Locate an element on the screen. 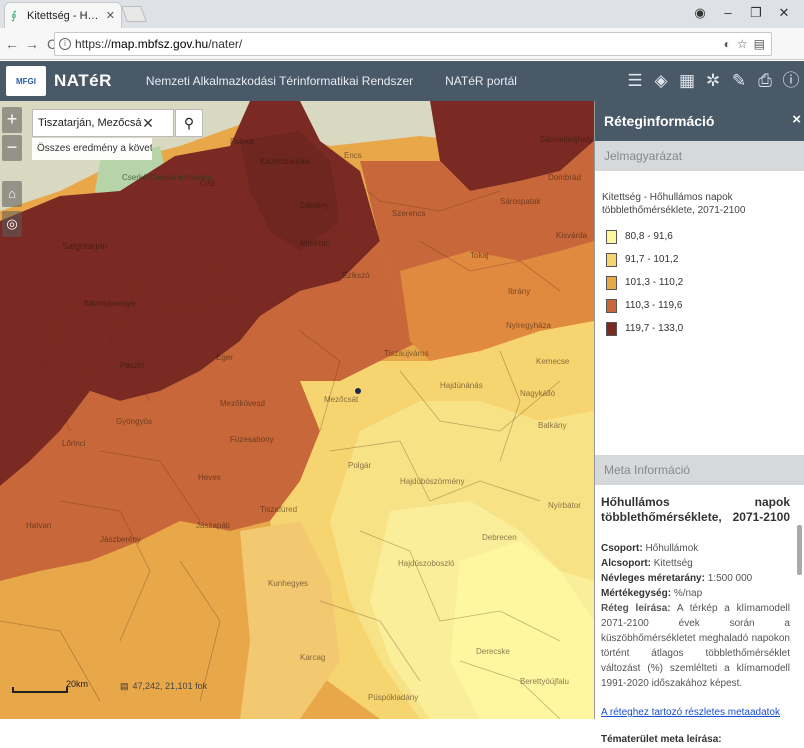 The image size is (804, 748). zoom-out-button: − is located at coordinates (12, 148).